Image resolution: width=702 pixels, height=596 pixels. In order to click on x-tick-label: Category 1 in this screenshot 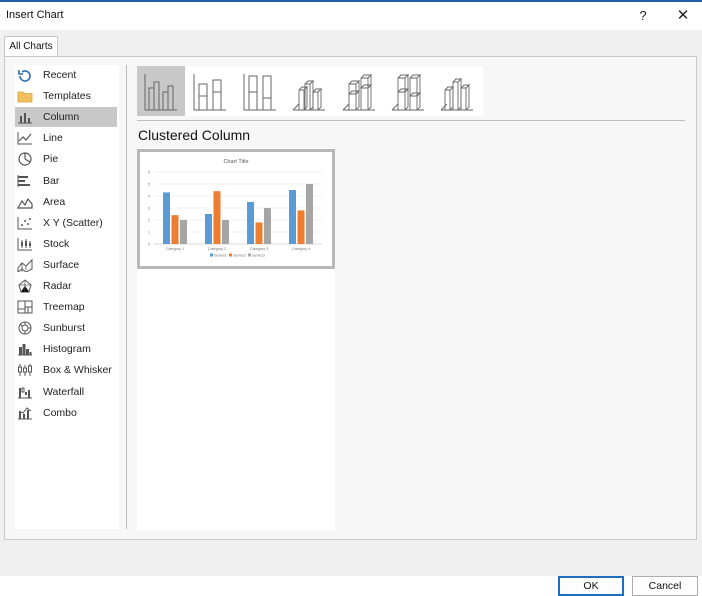, I will do `click(175, 249)`.